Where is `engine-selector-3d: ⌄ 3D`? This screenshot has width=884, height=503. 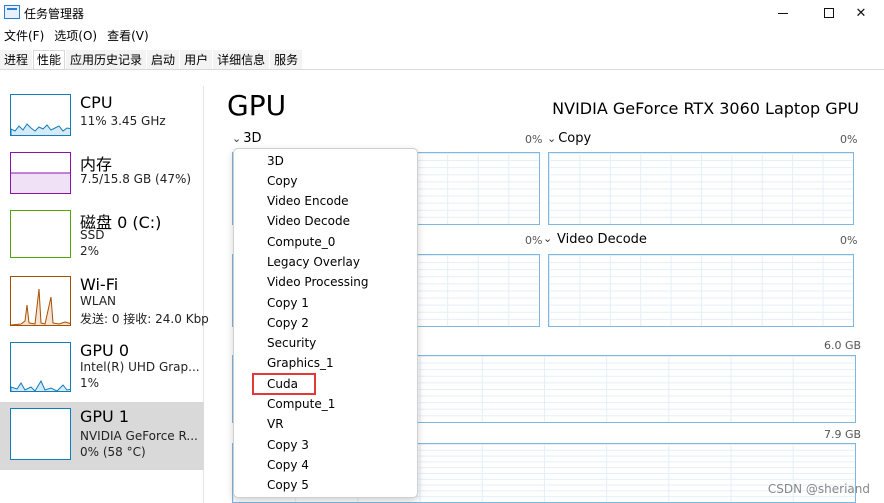 engine-selector-3d: ⌄ 3D is located at coordinates (247, 138).